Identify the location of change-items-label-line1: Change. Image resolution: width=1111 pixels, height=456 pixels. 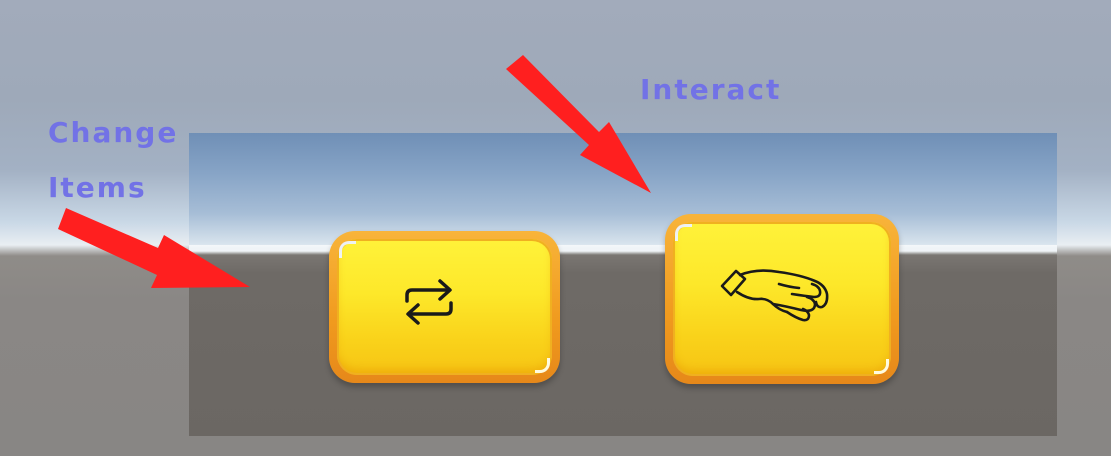
(113, 132).